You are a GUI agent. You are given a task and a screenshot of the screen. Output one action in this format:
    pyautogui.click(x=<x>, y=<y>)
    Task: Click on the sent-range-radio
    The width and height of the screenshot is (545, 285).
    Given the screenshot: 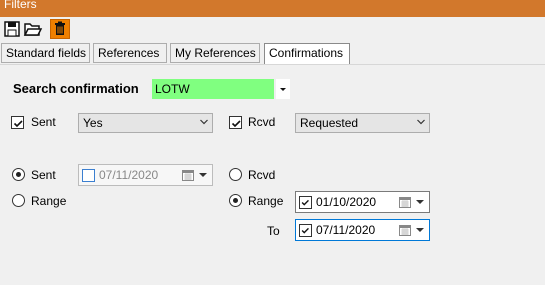 What is the action you would take?
    pyautogui.click(x=18, y=200)
    